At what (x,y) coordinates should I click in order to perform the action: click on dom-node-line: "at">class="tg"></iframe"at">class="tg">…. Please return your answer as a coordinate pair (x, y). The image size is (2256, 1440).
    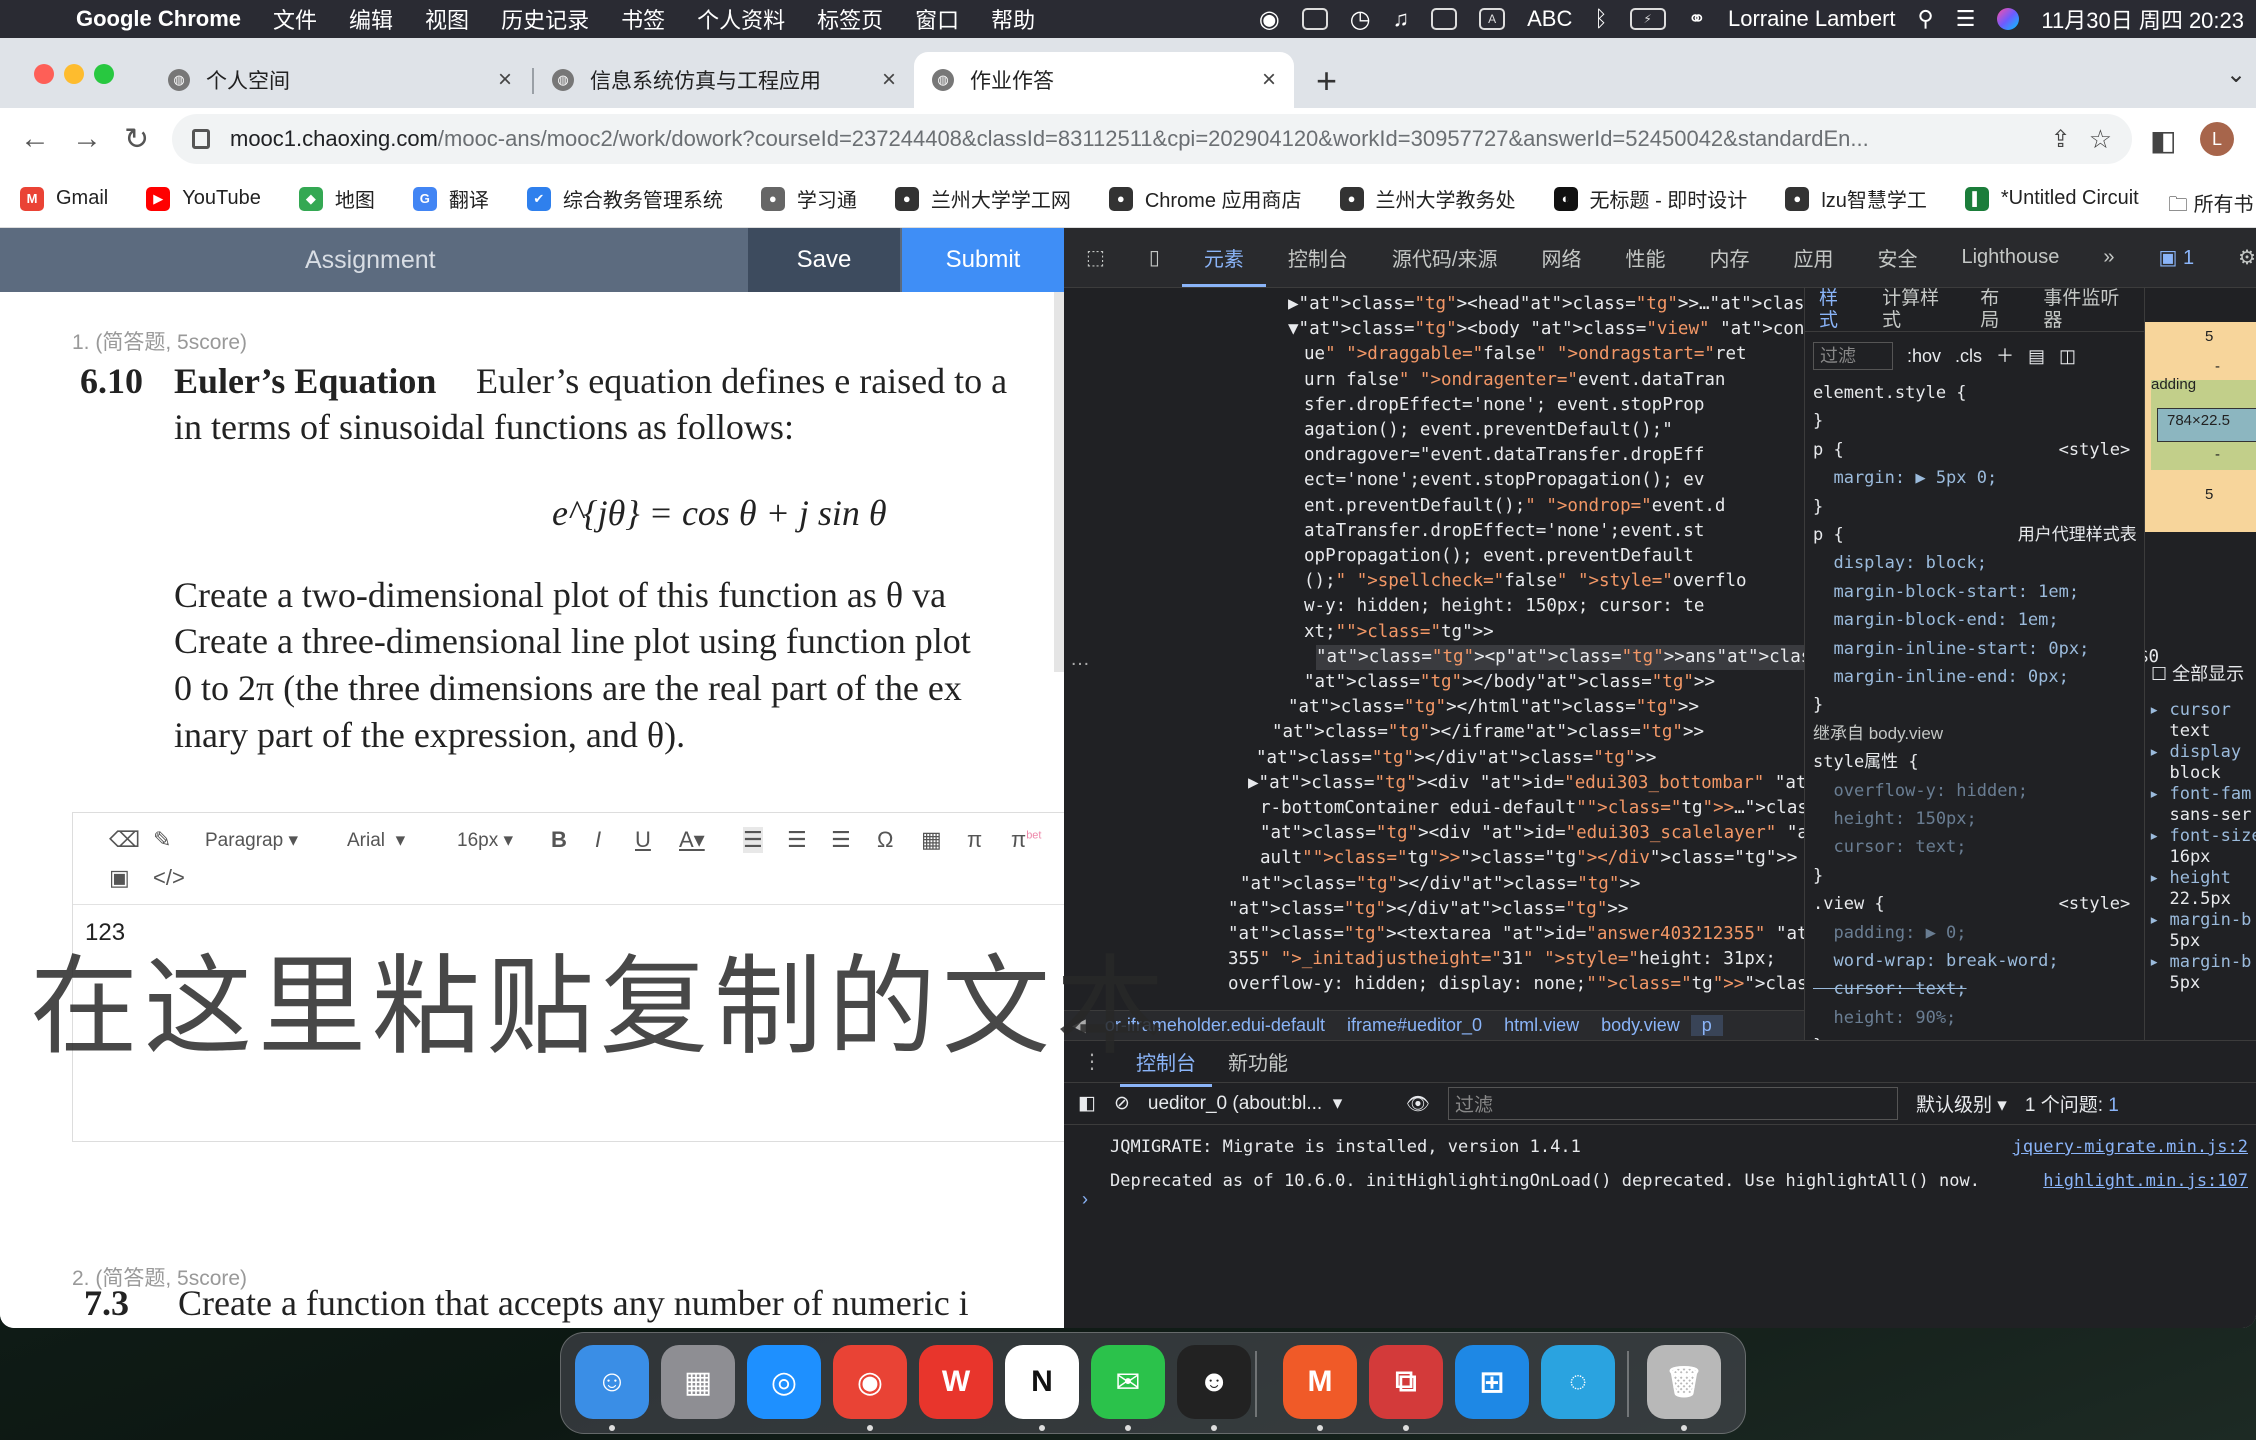
    Looking at the image, I should click on (1488, 732).